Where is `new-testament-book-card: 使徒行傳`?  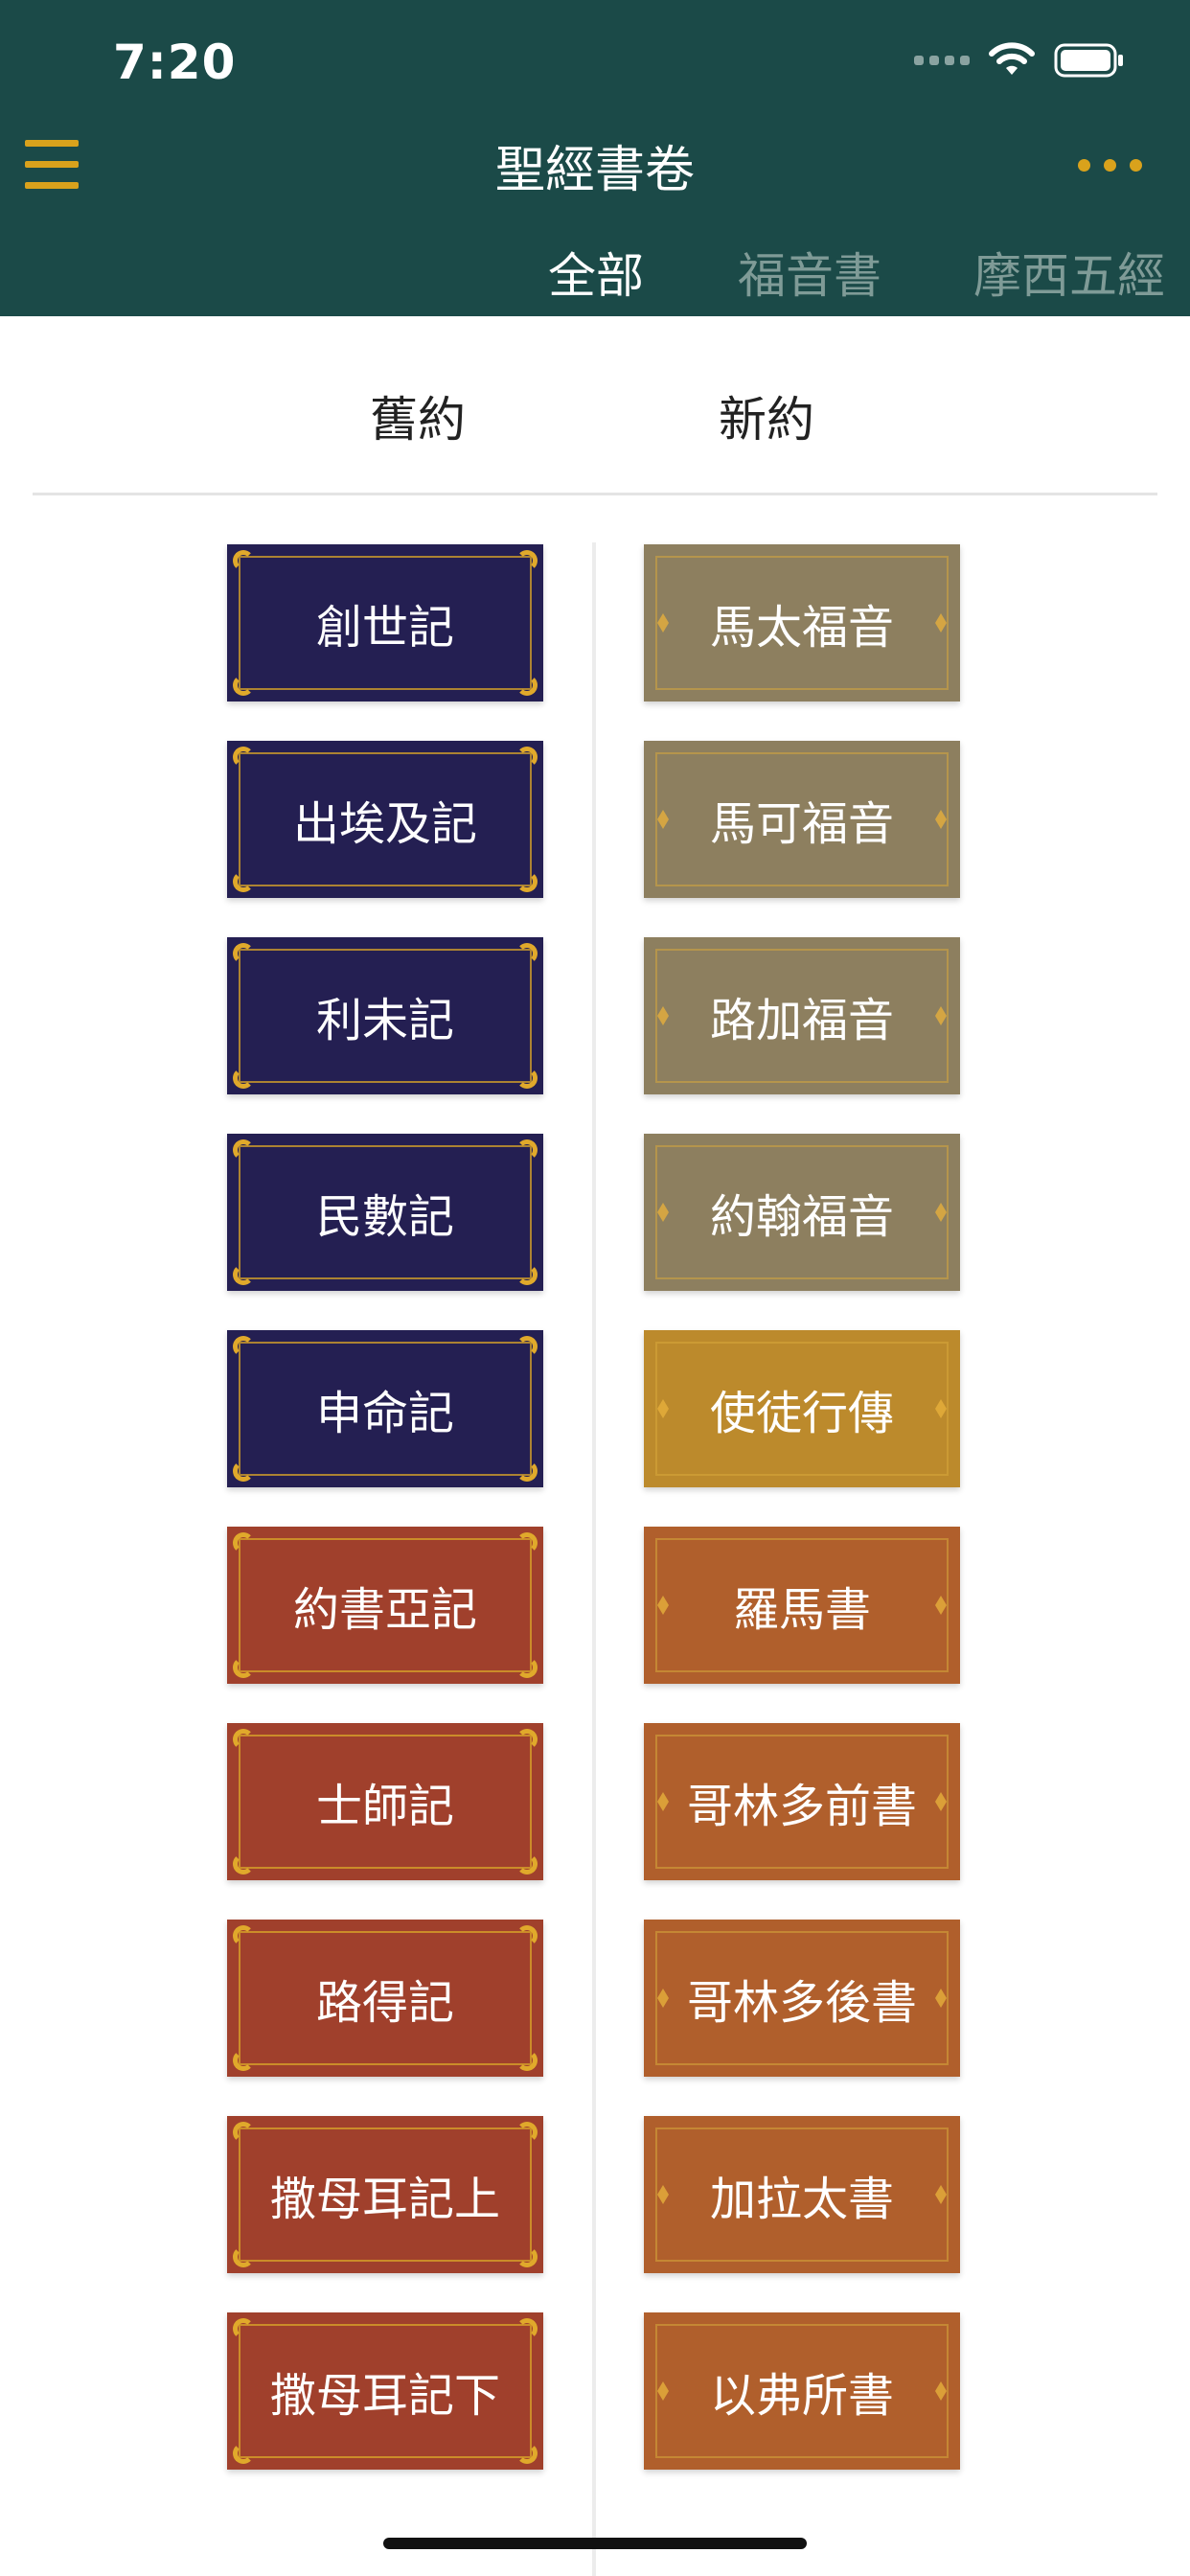
new-testament-book-card: 使徒行傳 is located at coordinates (802, 1408).